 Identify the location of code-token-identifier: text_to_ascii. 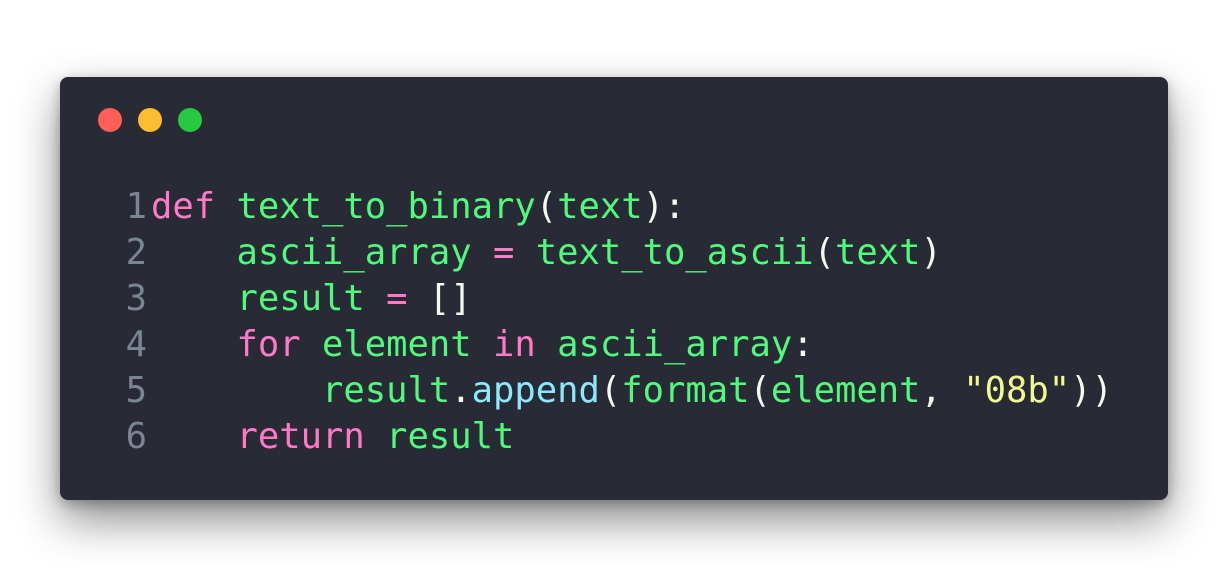
(674, 252).